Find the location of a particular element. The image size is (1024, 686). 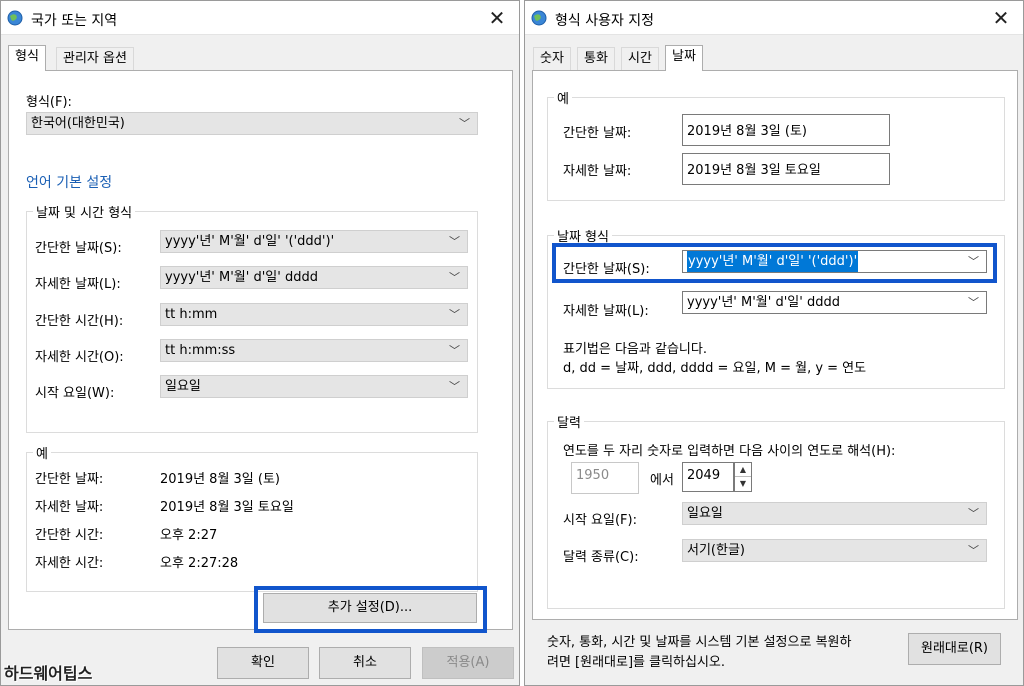

year-from-field: 1950 is located at coordinates (605, 478).